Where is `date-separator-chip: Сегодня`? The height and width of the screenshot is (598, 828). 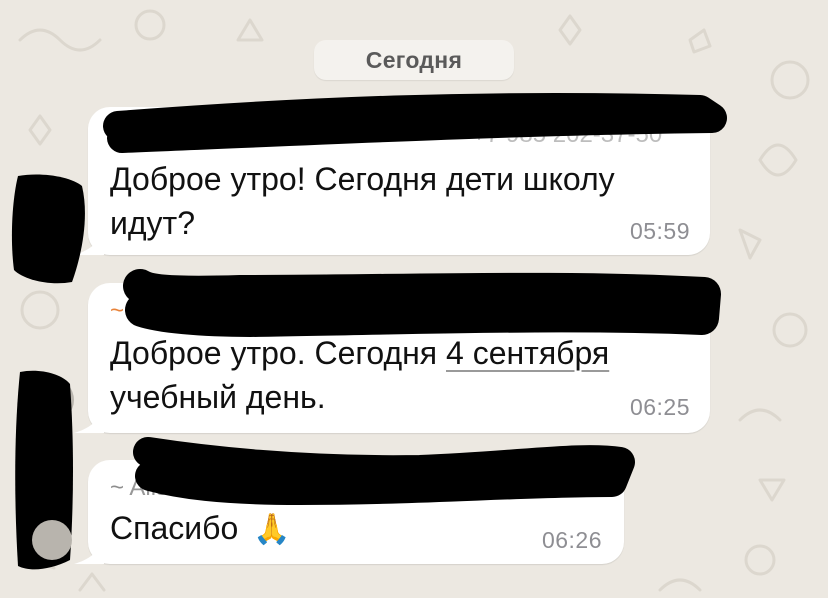
date-separator-chip: Сегодня is located at coordinates (414, 60).